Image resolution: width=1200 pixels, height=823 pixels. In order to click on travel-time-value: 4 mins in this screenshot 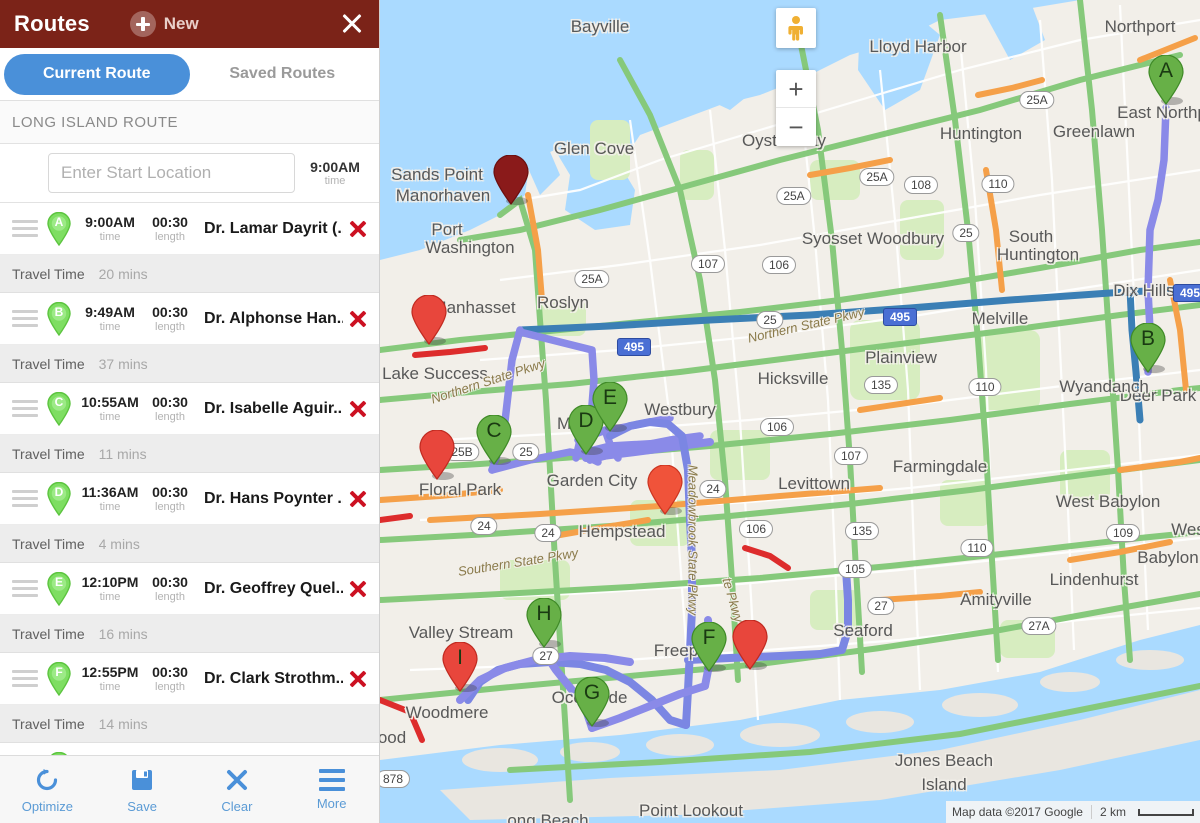, I will do `click(119, 543)`.